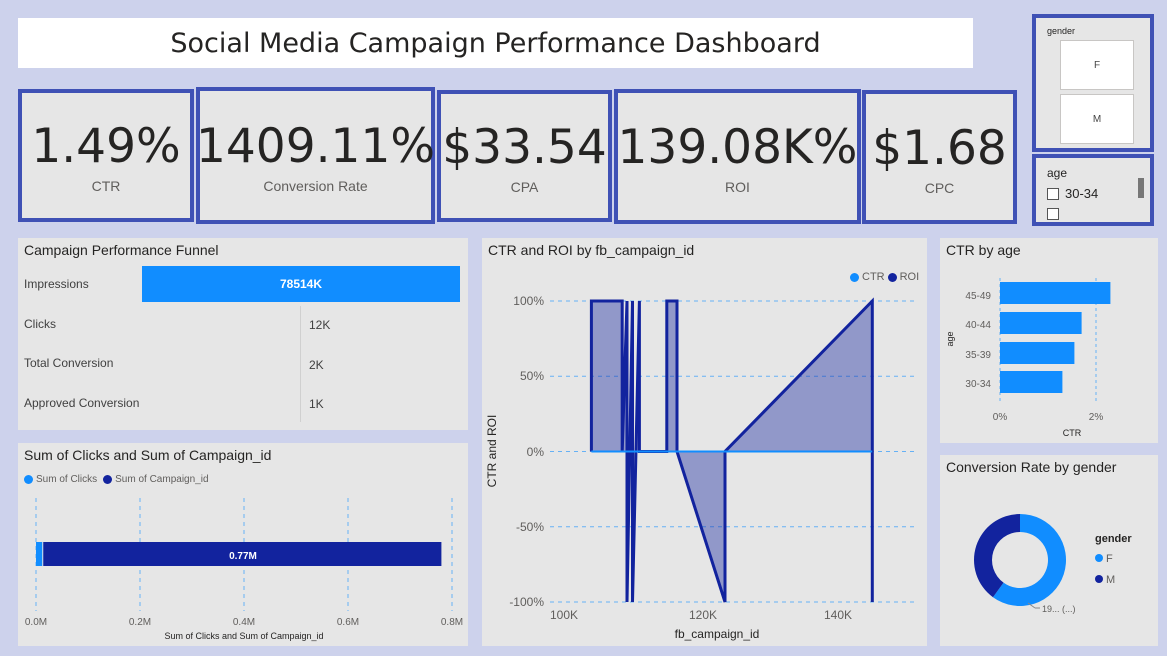 The image size is (1167, 656). Describe the element at coordinates (121, 250) in the screenshot. I see `funnel-title: Campaign Performance Funnel` at that location.